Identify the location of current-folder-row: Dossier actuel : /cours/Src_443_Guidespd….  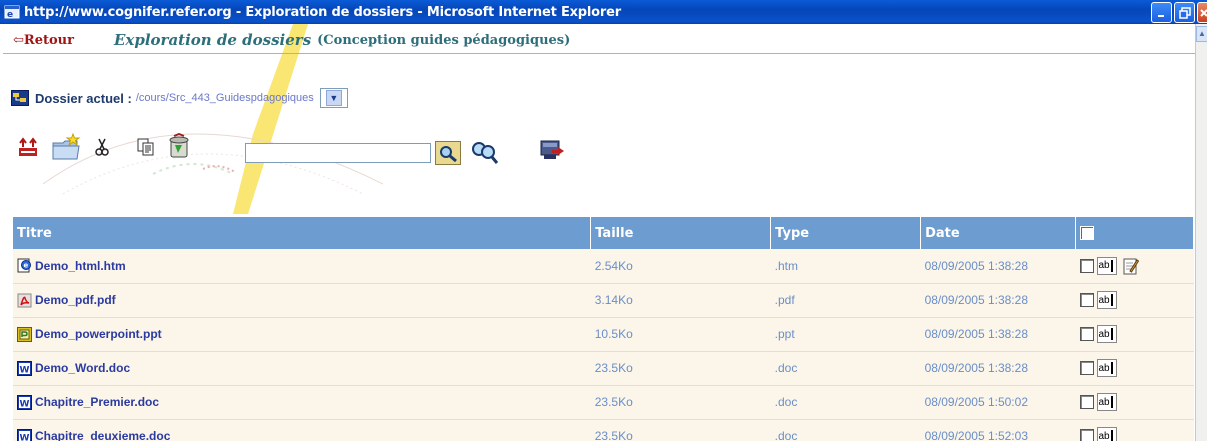
(179, 98).